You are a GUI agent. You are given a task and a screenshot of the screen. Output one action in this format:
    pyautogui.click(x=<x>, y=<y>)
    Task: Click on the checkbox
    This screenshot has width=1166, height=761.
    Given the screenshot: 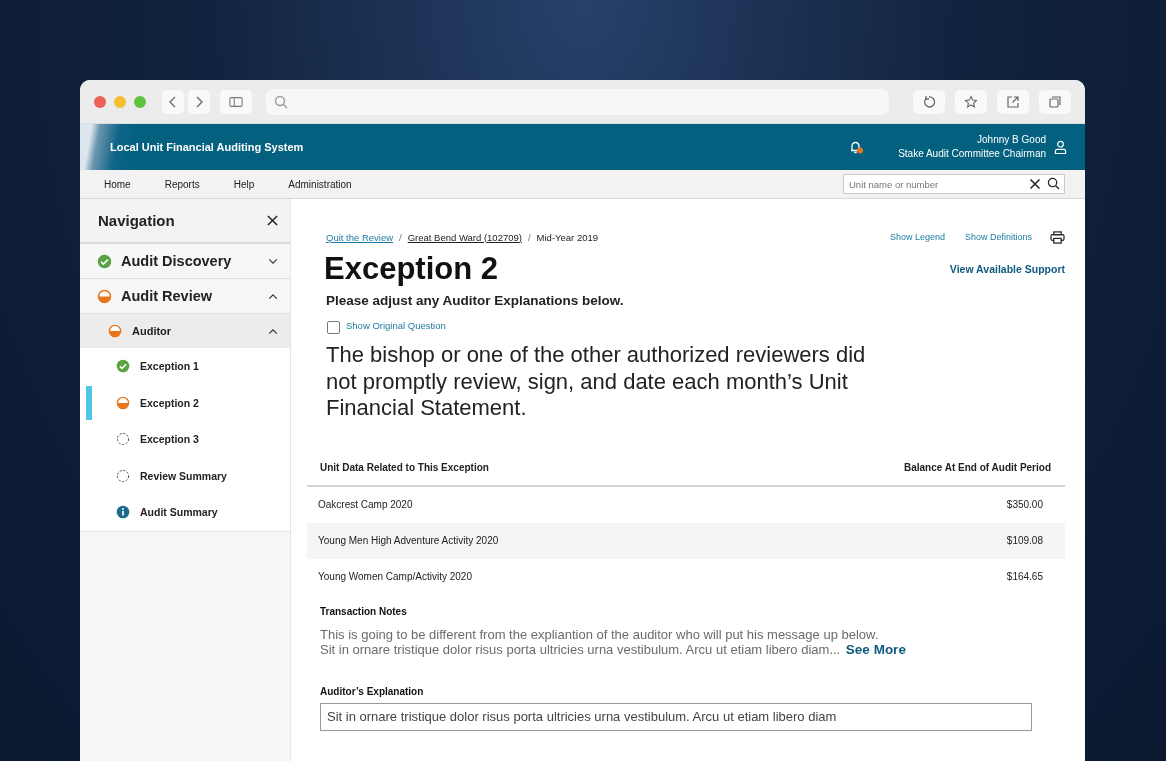 What is the action you would take?
    pyautogui.click(x=333, y=327)
    